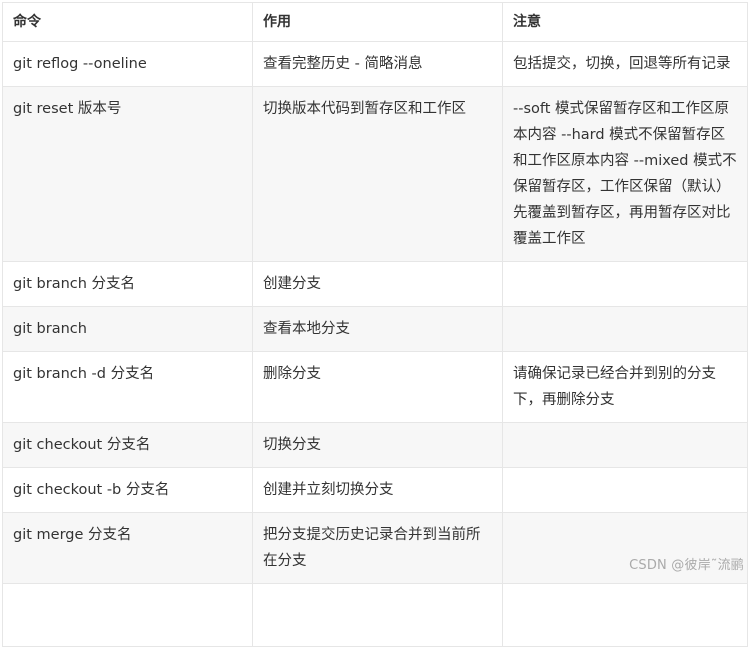 The image size is (750, 647). I want to click on command-cell: git checkout -b 分支名, so click(127, 490).